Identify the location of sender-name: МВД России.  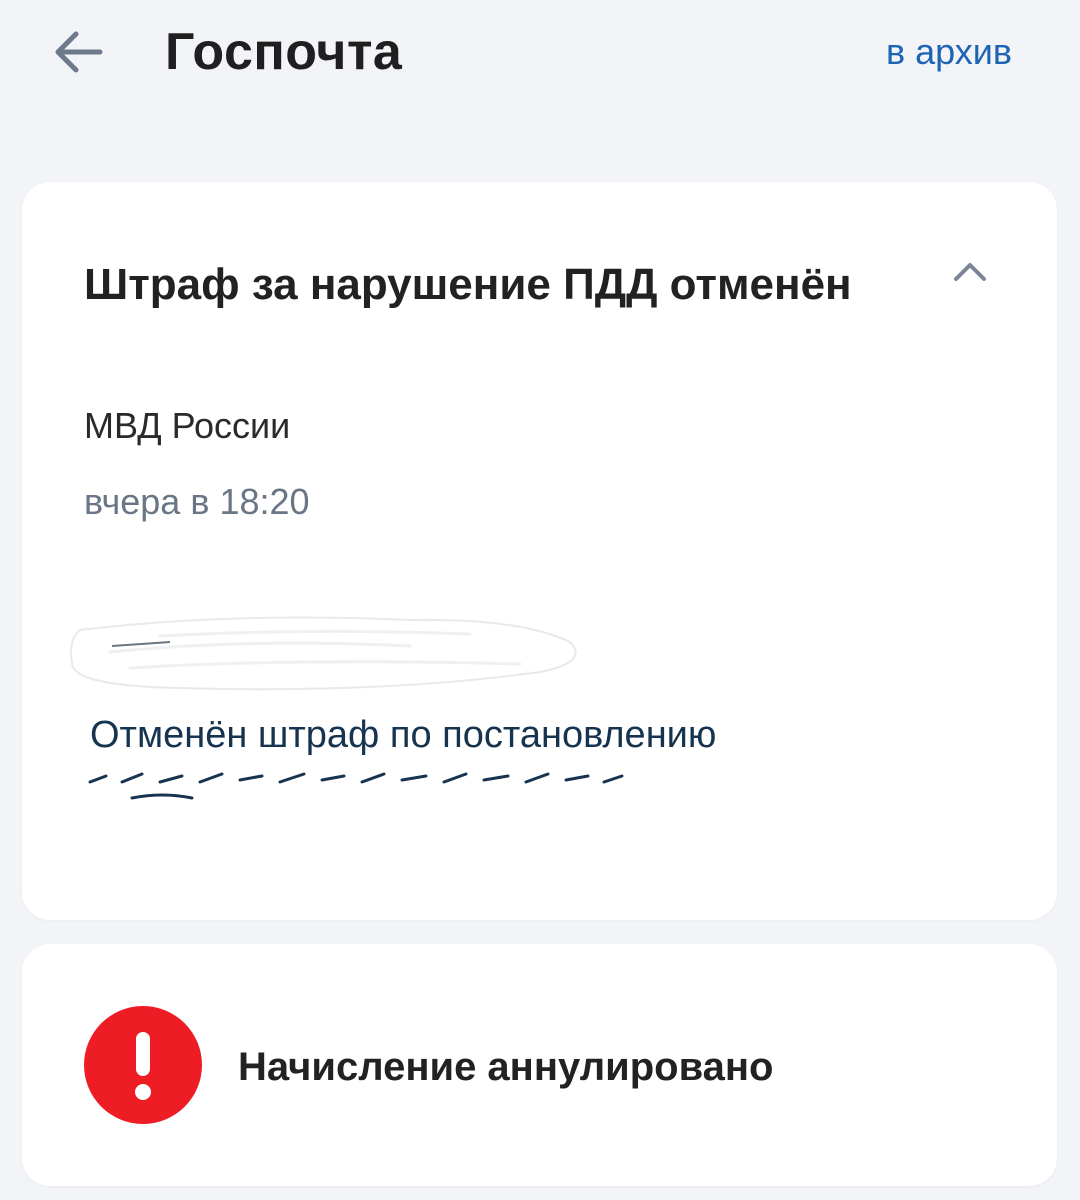
(187, 425).